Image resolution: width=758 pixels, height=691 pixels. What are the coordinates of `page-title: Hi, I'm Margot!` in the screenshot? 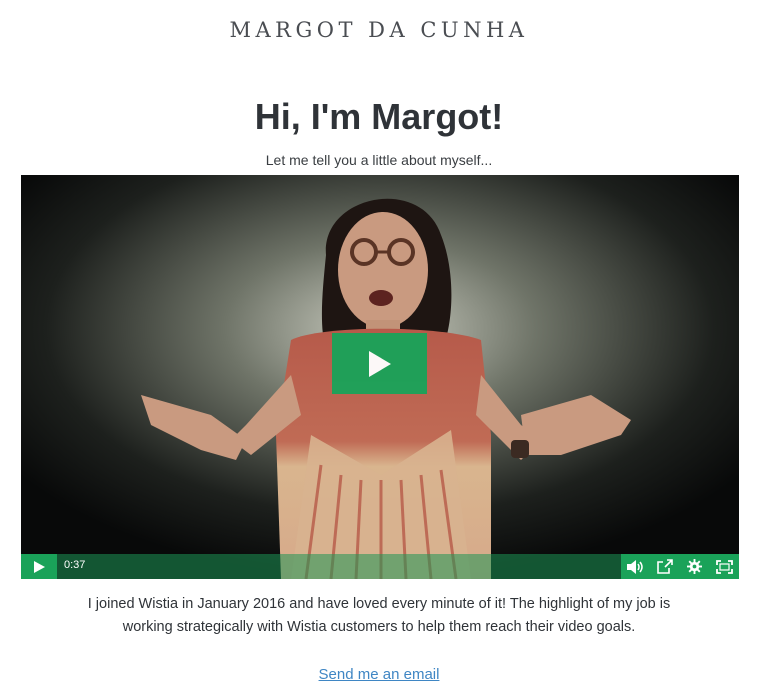 It's located at (379, 116).